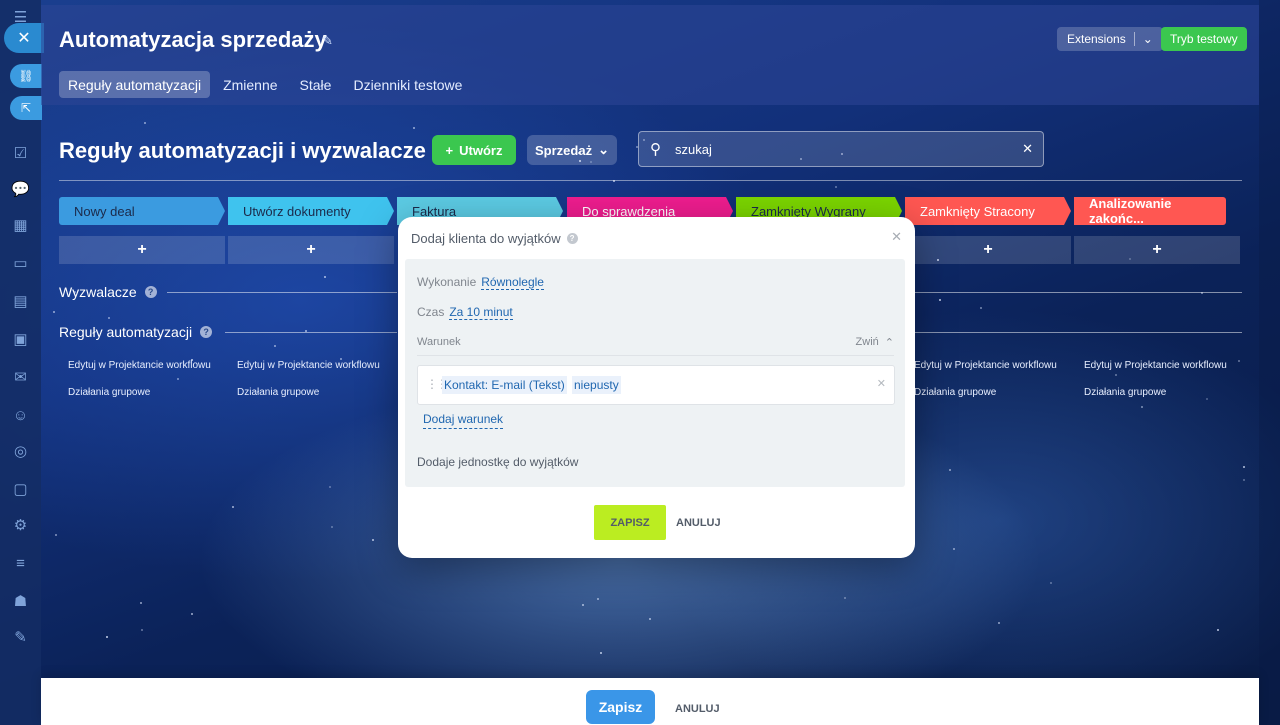 The width and height of the screenshot is (1280, 725). What do you see at coordinates (896, 237) in the screenshot?
I see `close-icon: ✕` at bounding box center [896, 237].